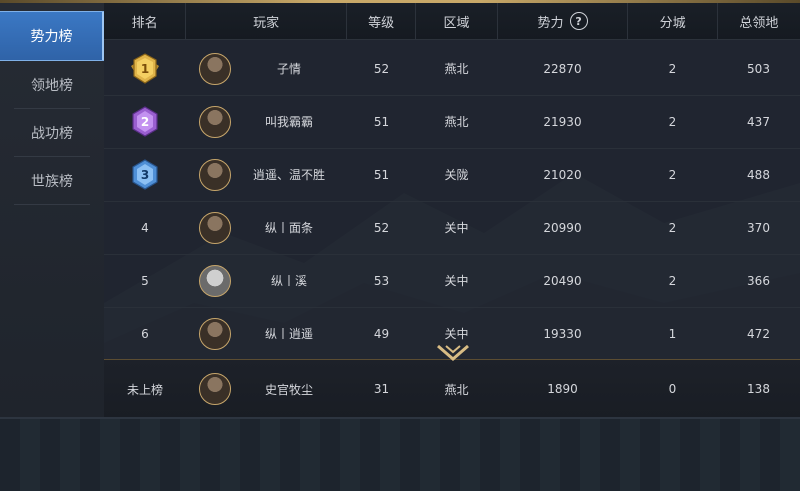 This screenshot has height=491, width=800. I want to click on sidebar-tab-merit-ranking: 战功榜, so click(52, 133).